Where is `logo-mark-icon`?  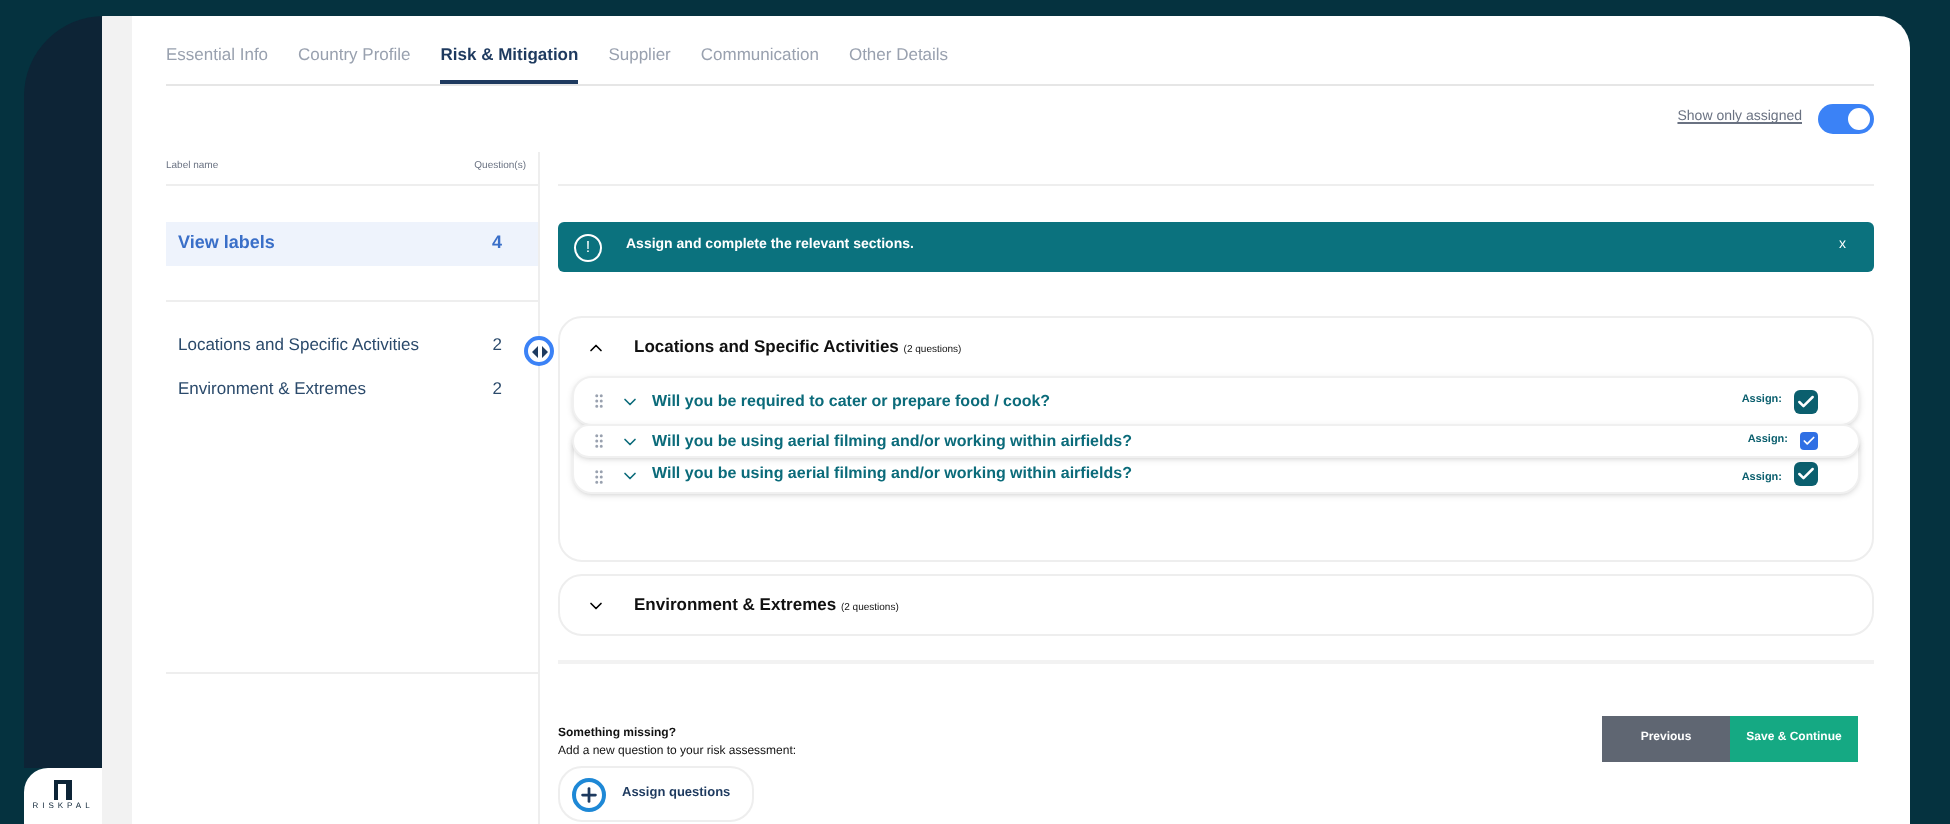 logo-mark-icon is located at coordinates (63, 790).